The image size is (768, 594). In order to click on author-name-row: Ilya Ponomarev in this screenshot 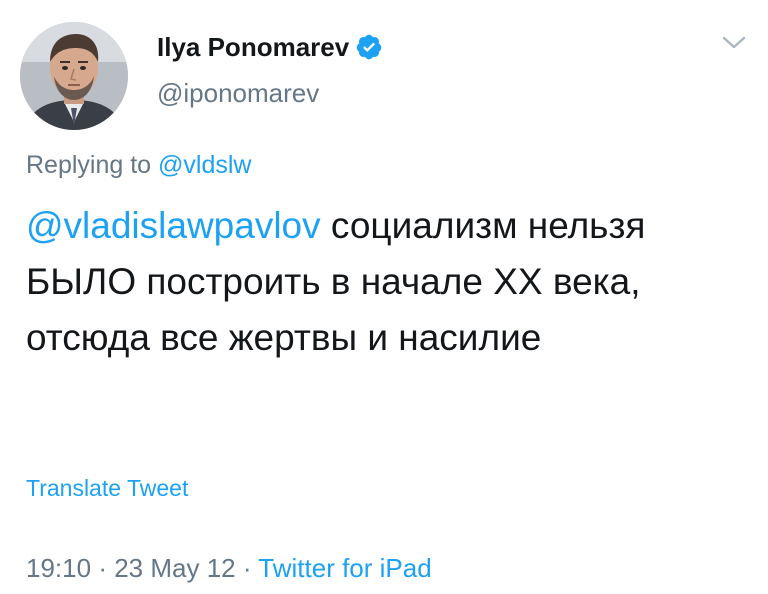, I will do `click(270, 47)`.